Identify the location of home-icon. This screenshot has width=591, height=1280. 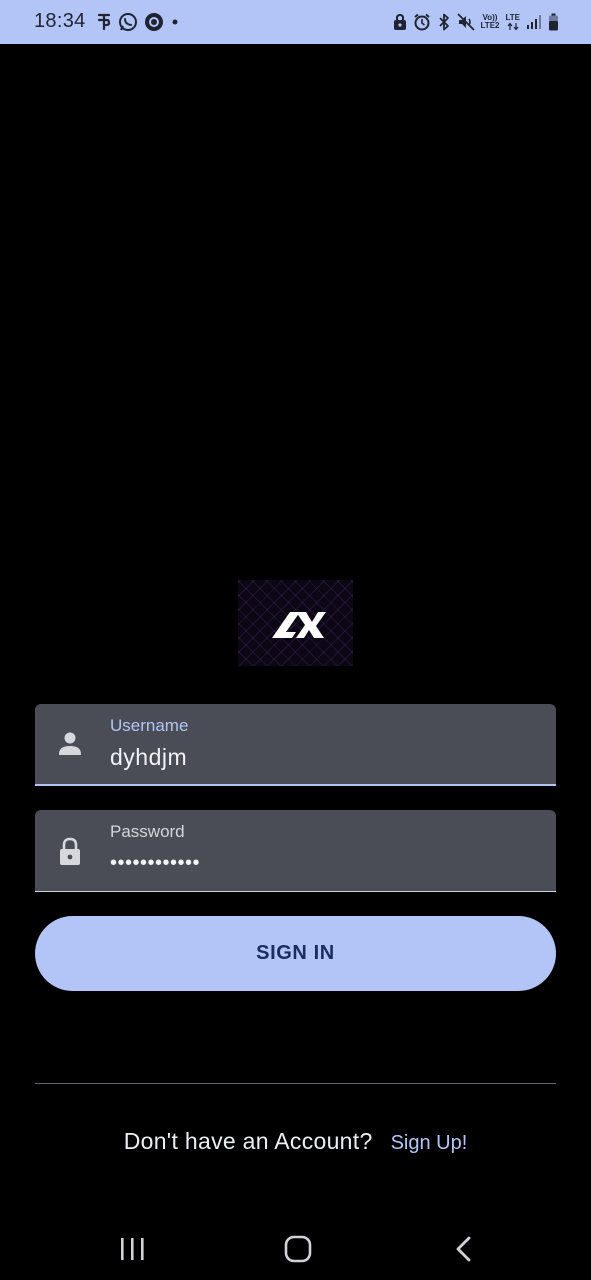
(298, 1249).